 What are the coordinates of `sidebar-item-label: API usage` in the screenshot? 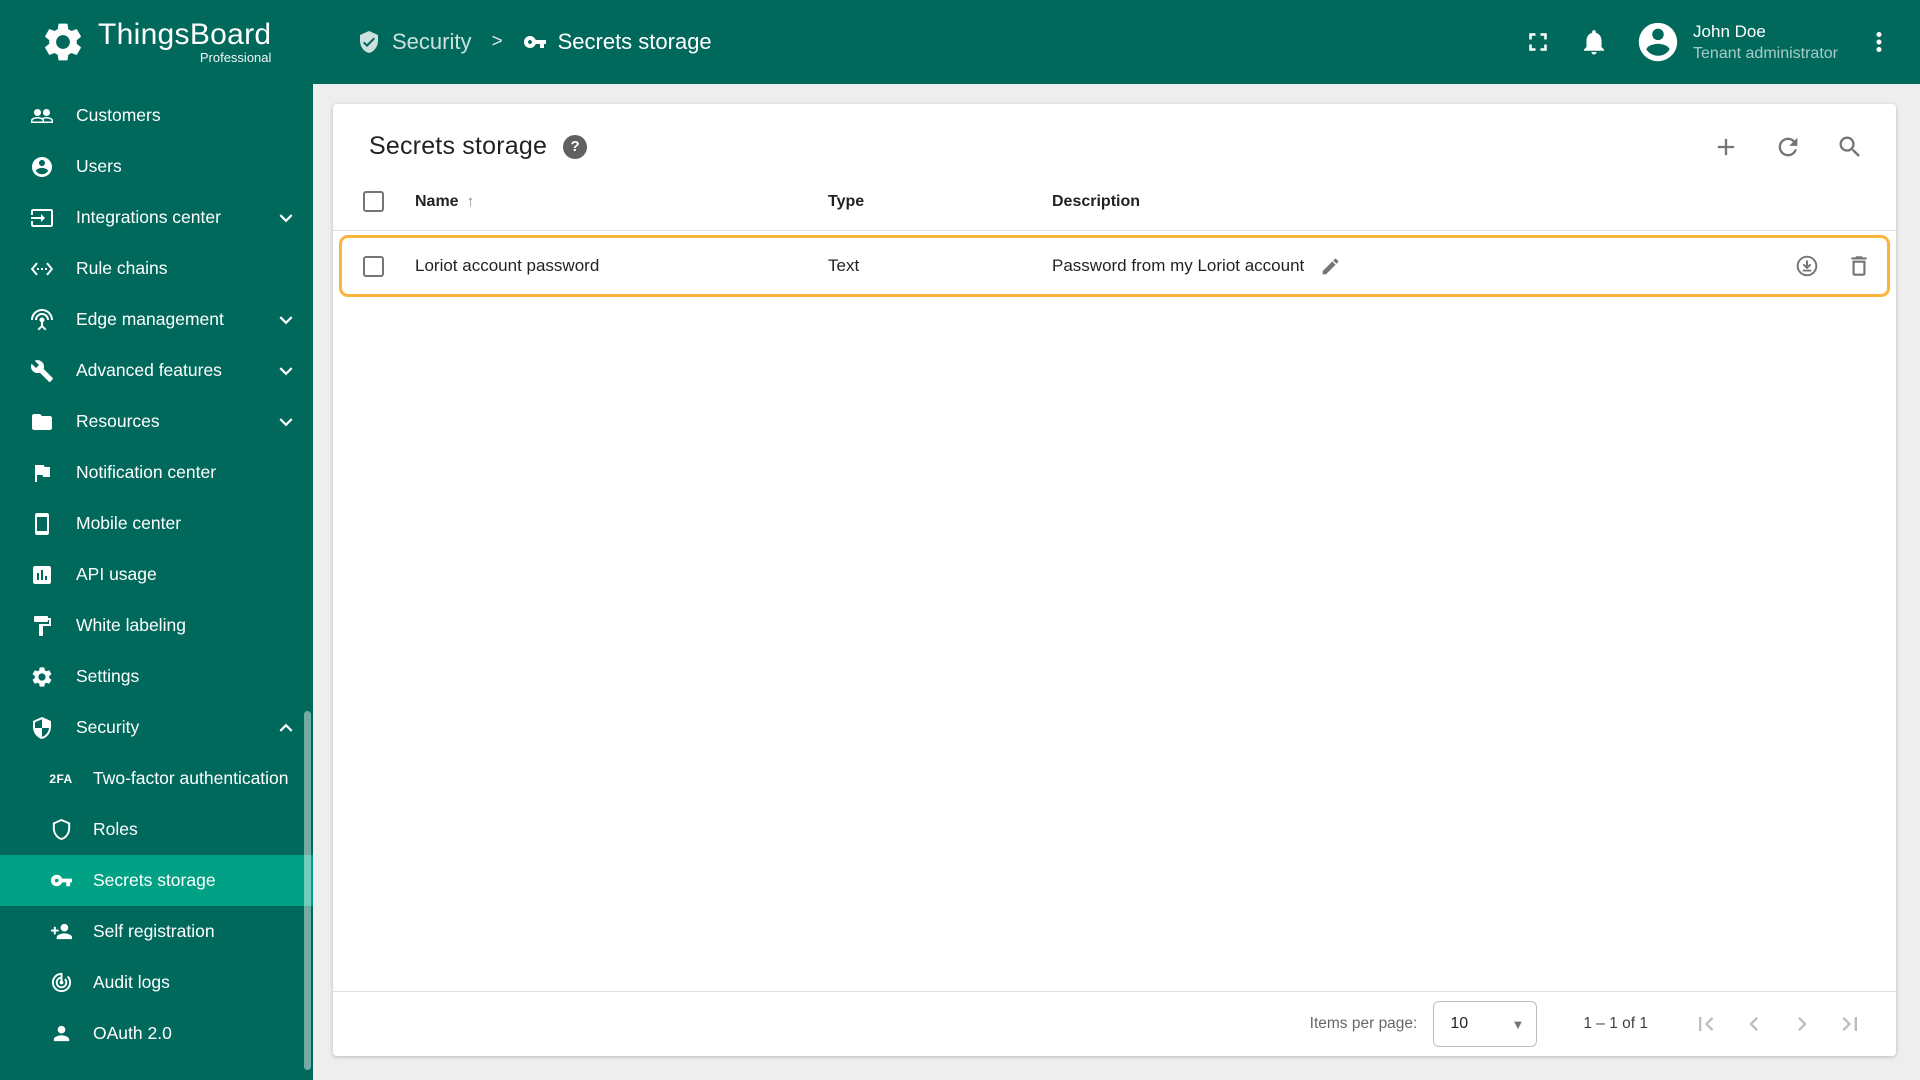 It's located at (116, 574).